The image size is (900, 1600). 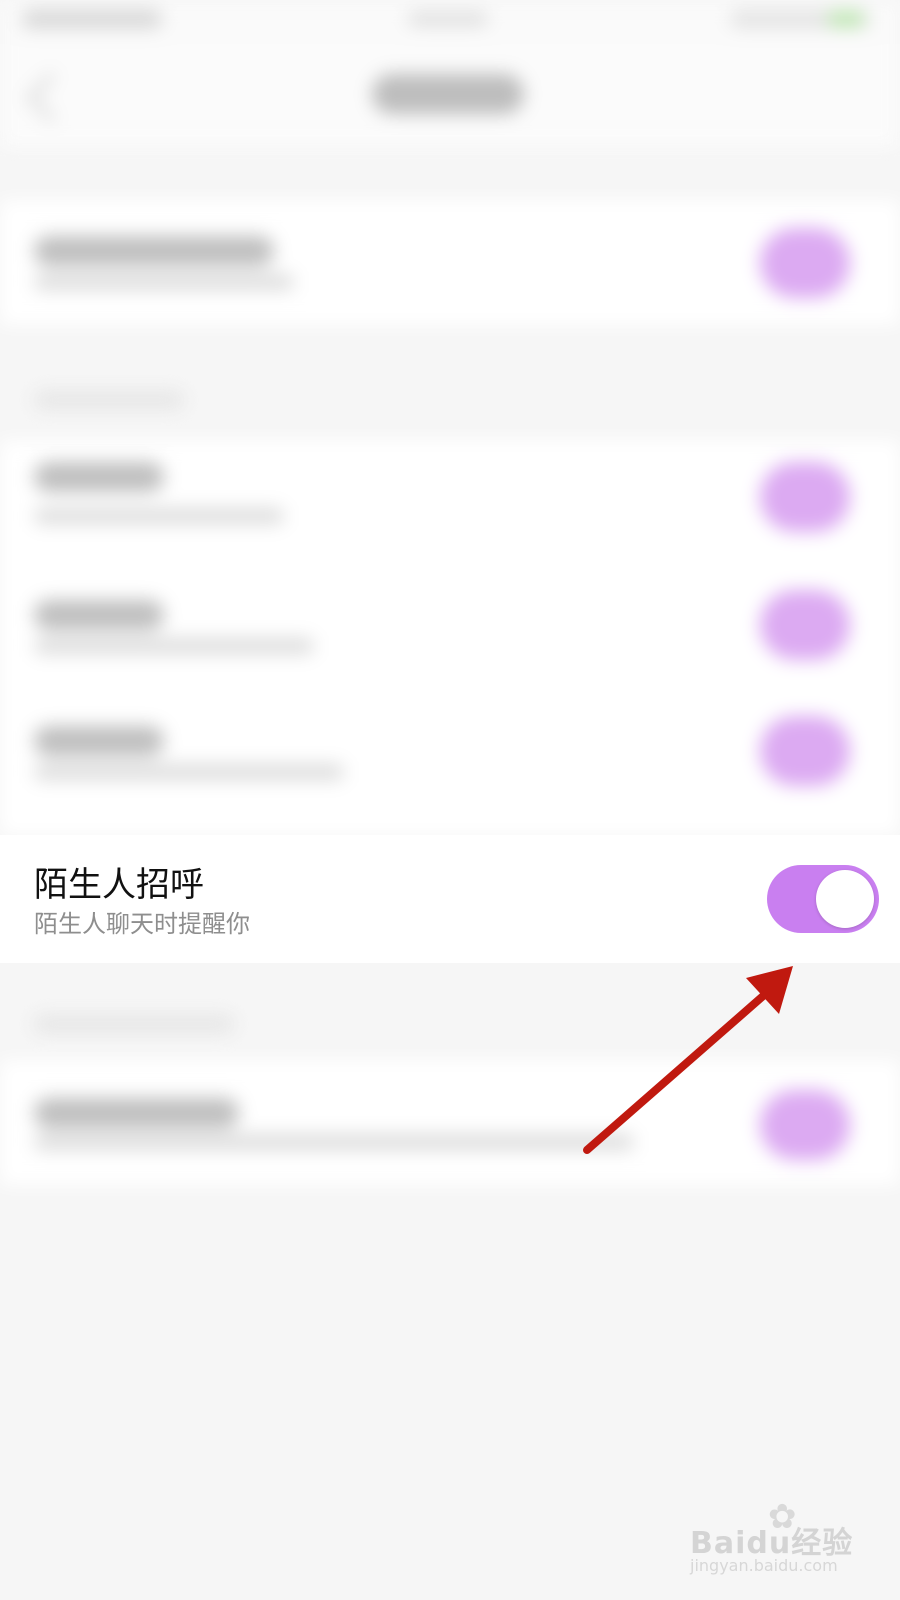 I want to click on setting-subtitle: 陌生人聊天时提醒你, so click(x=142, y=924).